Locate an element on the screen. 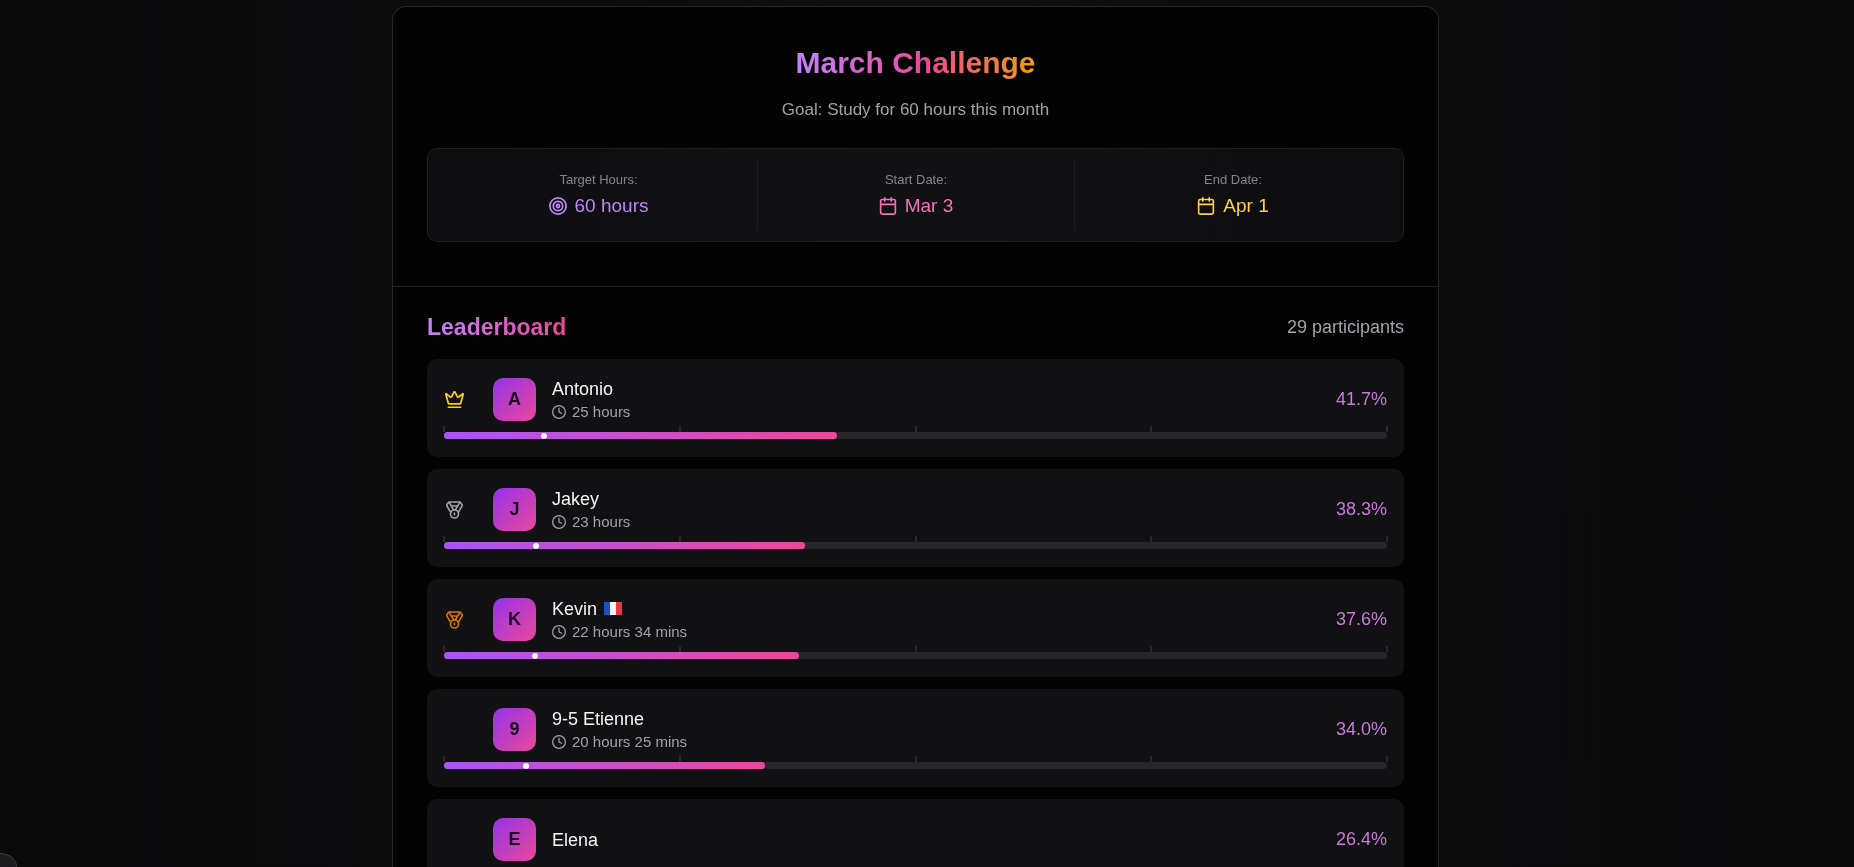  progress-percent: 34.0% is located at coordinates (1361, 729).